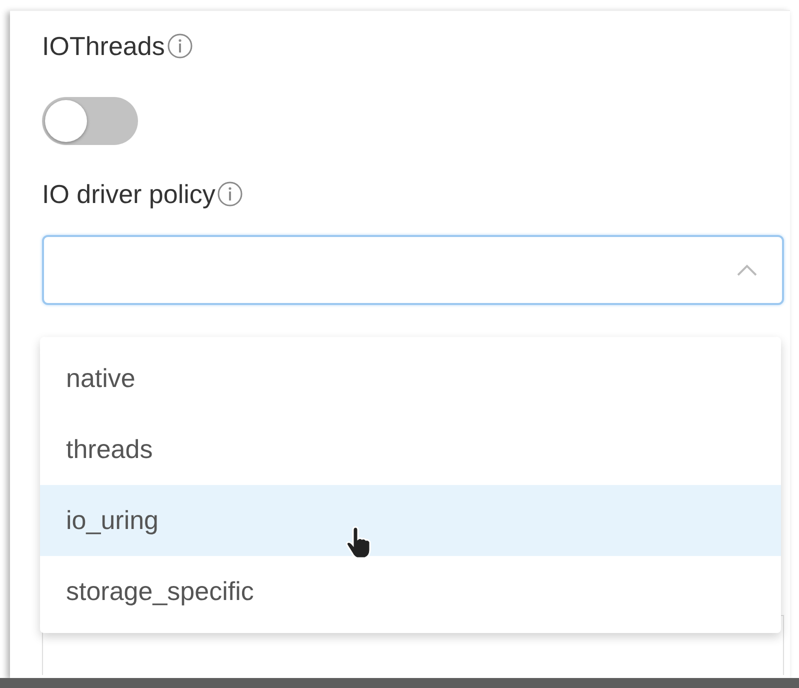 The height and width of the screenshot is (688, 799). Describe the element at coordinates (103, 46) in the screenshot. I see `field-label: IOThreads` at that location.